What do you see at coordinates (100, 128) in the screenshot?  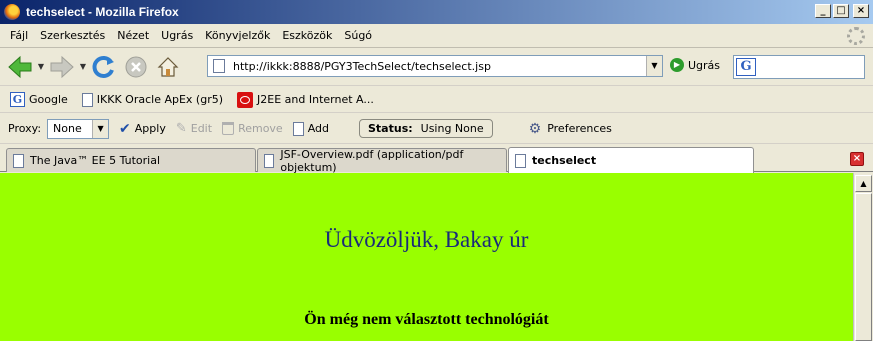 I see `chevron-down-icon: ▼` at bounding box center [100, 128].